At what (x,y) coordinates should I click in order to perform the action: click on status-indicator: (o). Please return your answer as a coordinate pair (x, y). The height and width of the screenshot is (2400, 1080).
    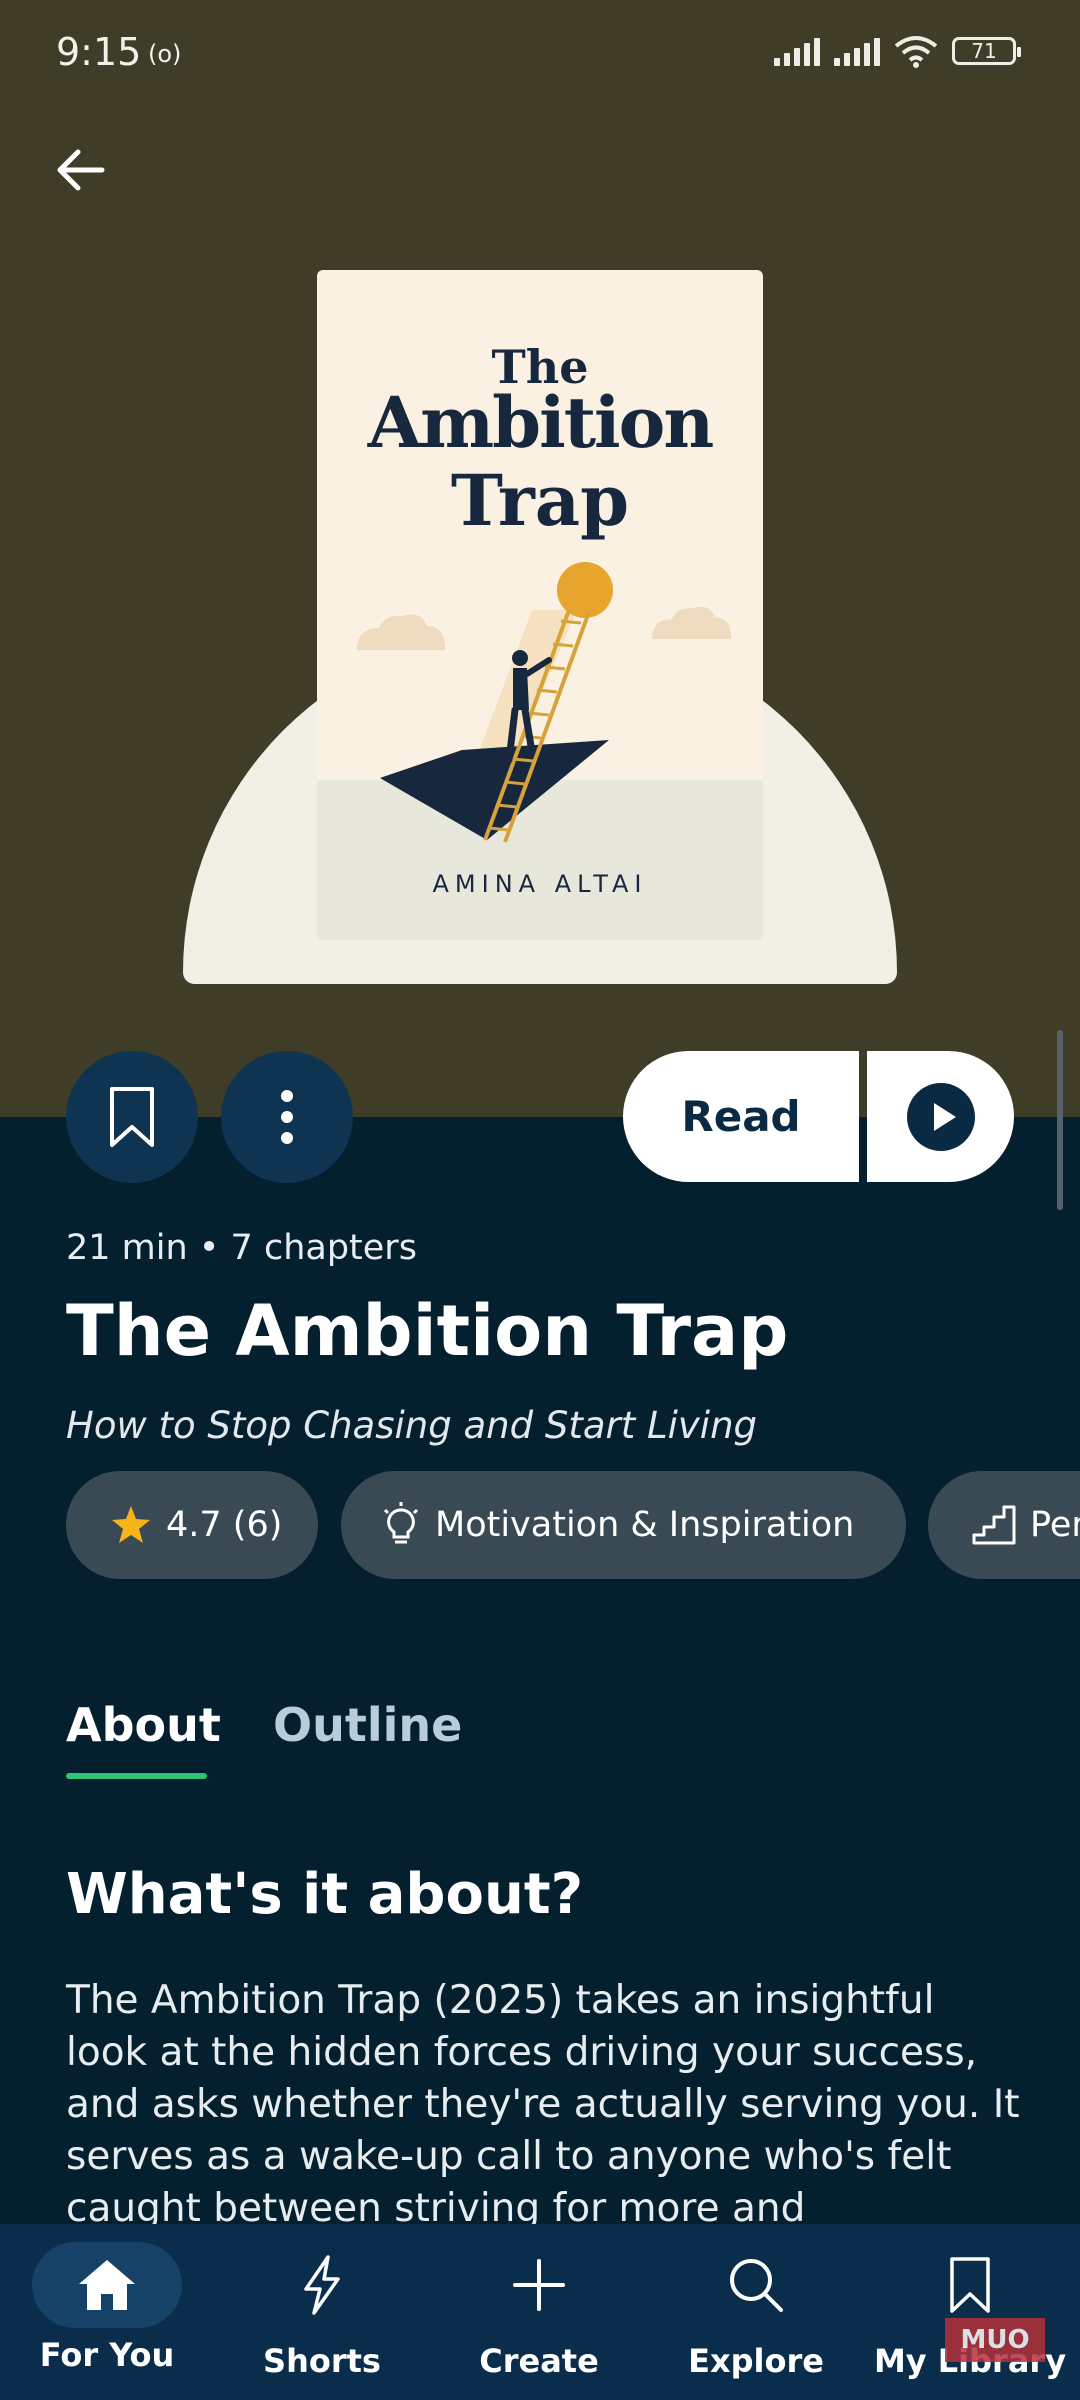
    Looking at the image, I should click on (165, 54).